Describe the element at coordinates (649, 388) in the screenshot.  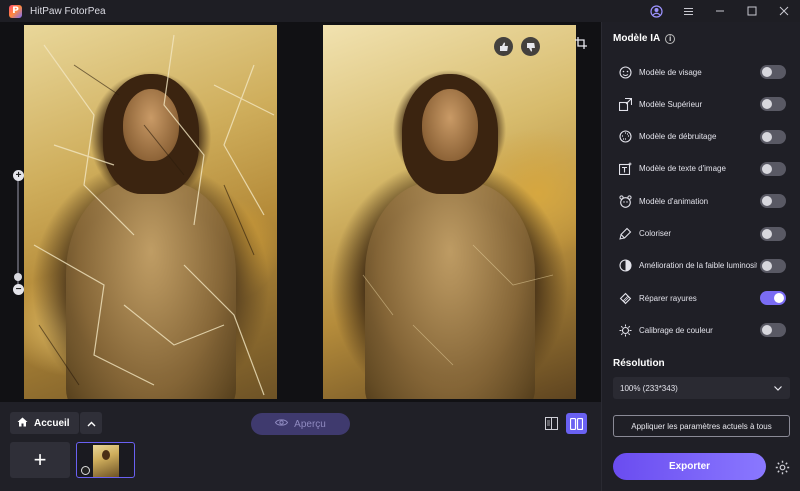
I see `resolution-value: 100% (233*343)` at that location.